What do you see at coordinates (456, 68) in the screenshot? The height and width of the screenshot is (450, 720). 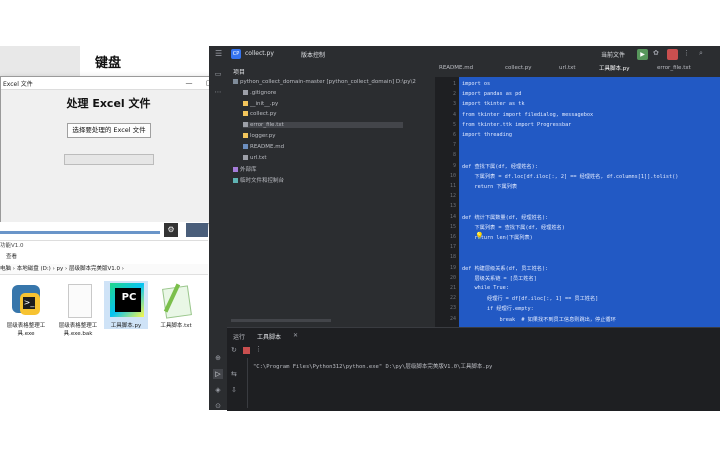 I see `tab-readme: README.md` at bounding box center [456, 68].